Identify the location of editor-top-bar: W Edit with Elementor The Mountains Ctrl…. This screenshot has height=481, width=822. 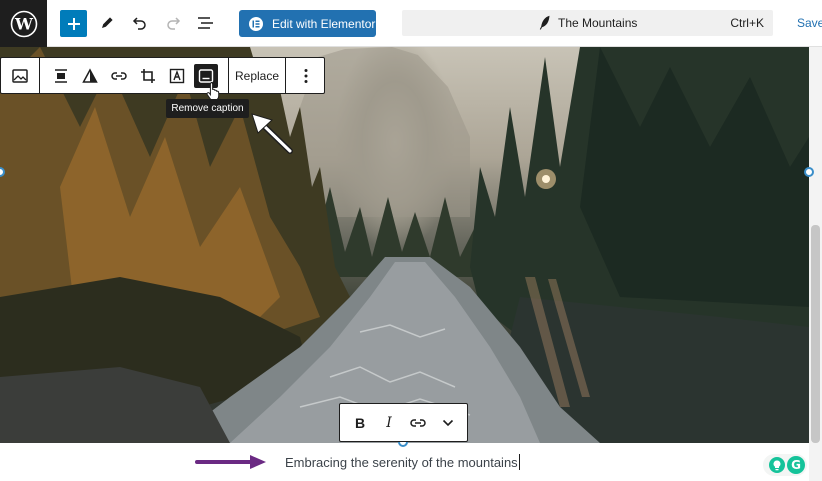
(411, 23).